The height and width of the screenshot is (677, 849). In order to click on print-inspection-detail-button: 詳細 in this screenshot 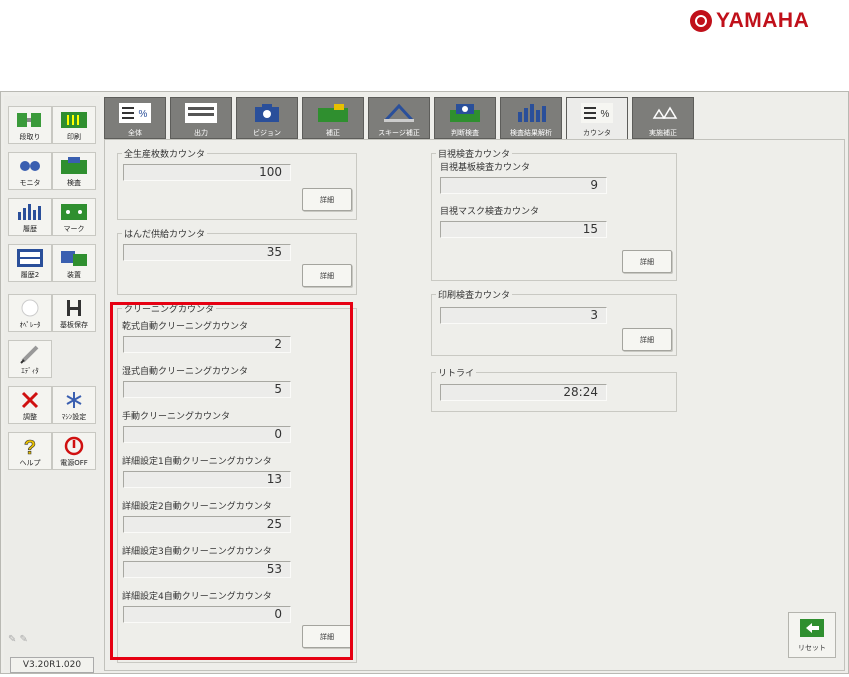, I will do `click(647, 339)`.